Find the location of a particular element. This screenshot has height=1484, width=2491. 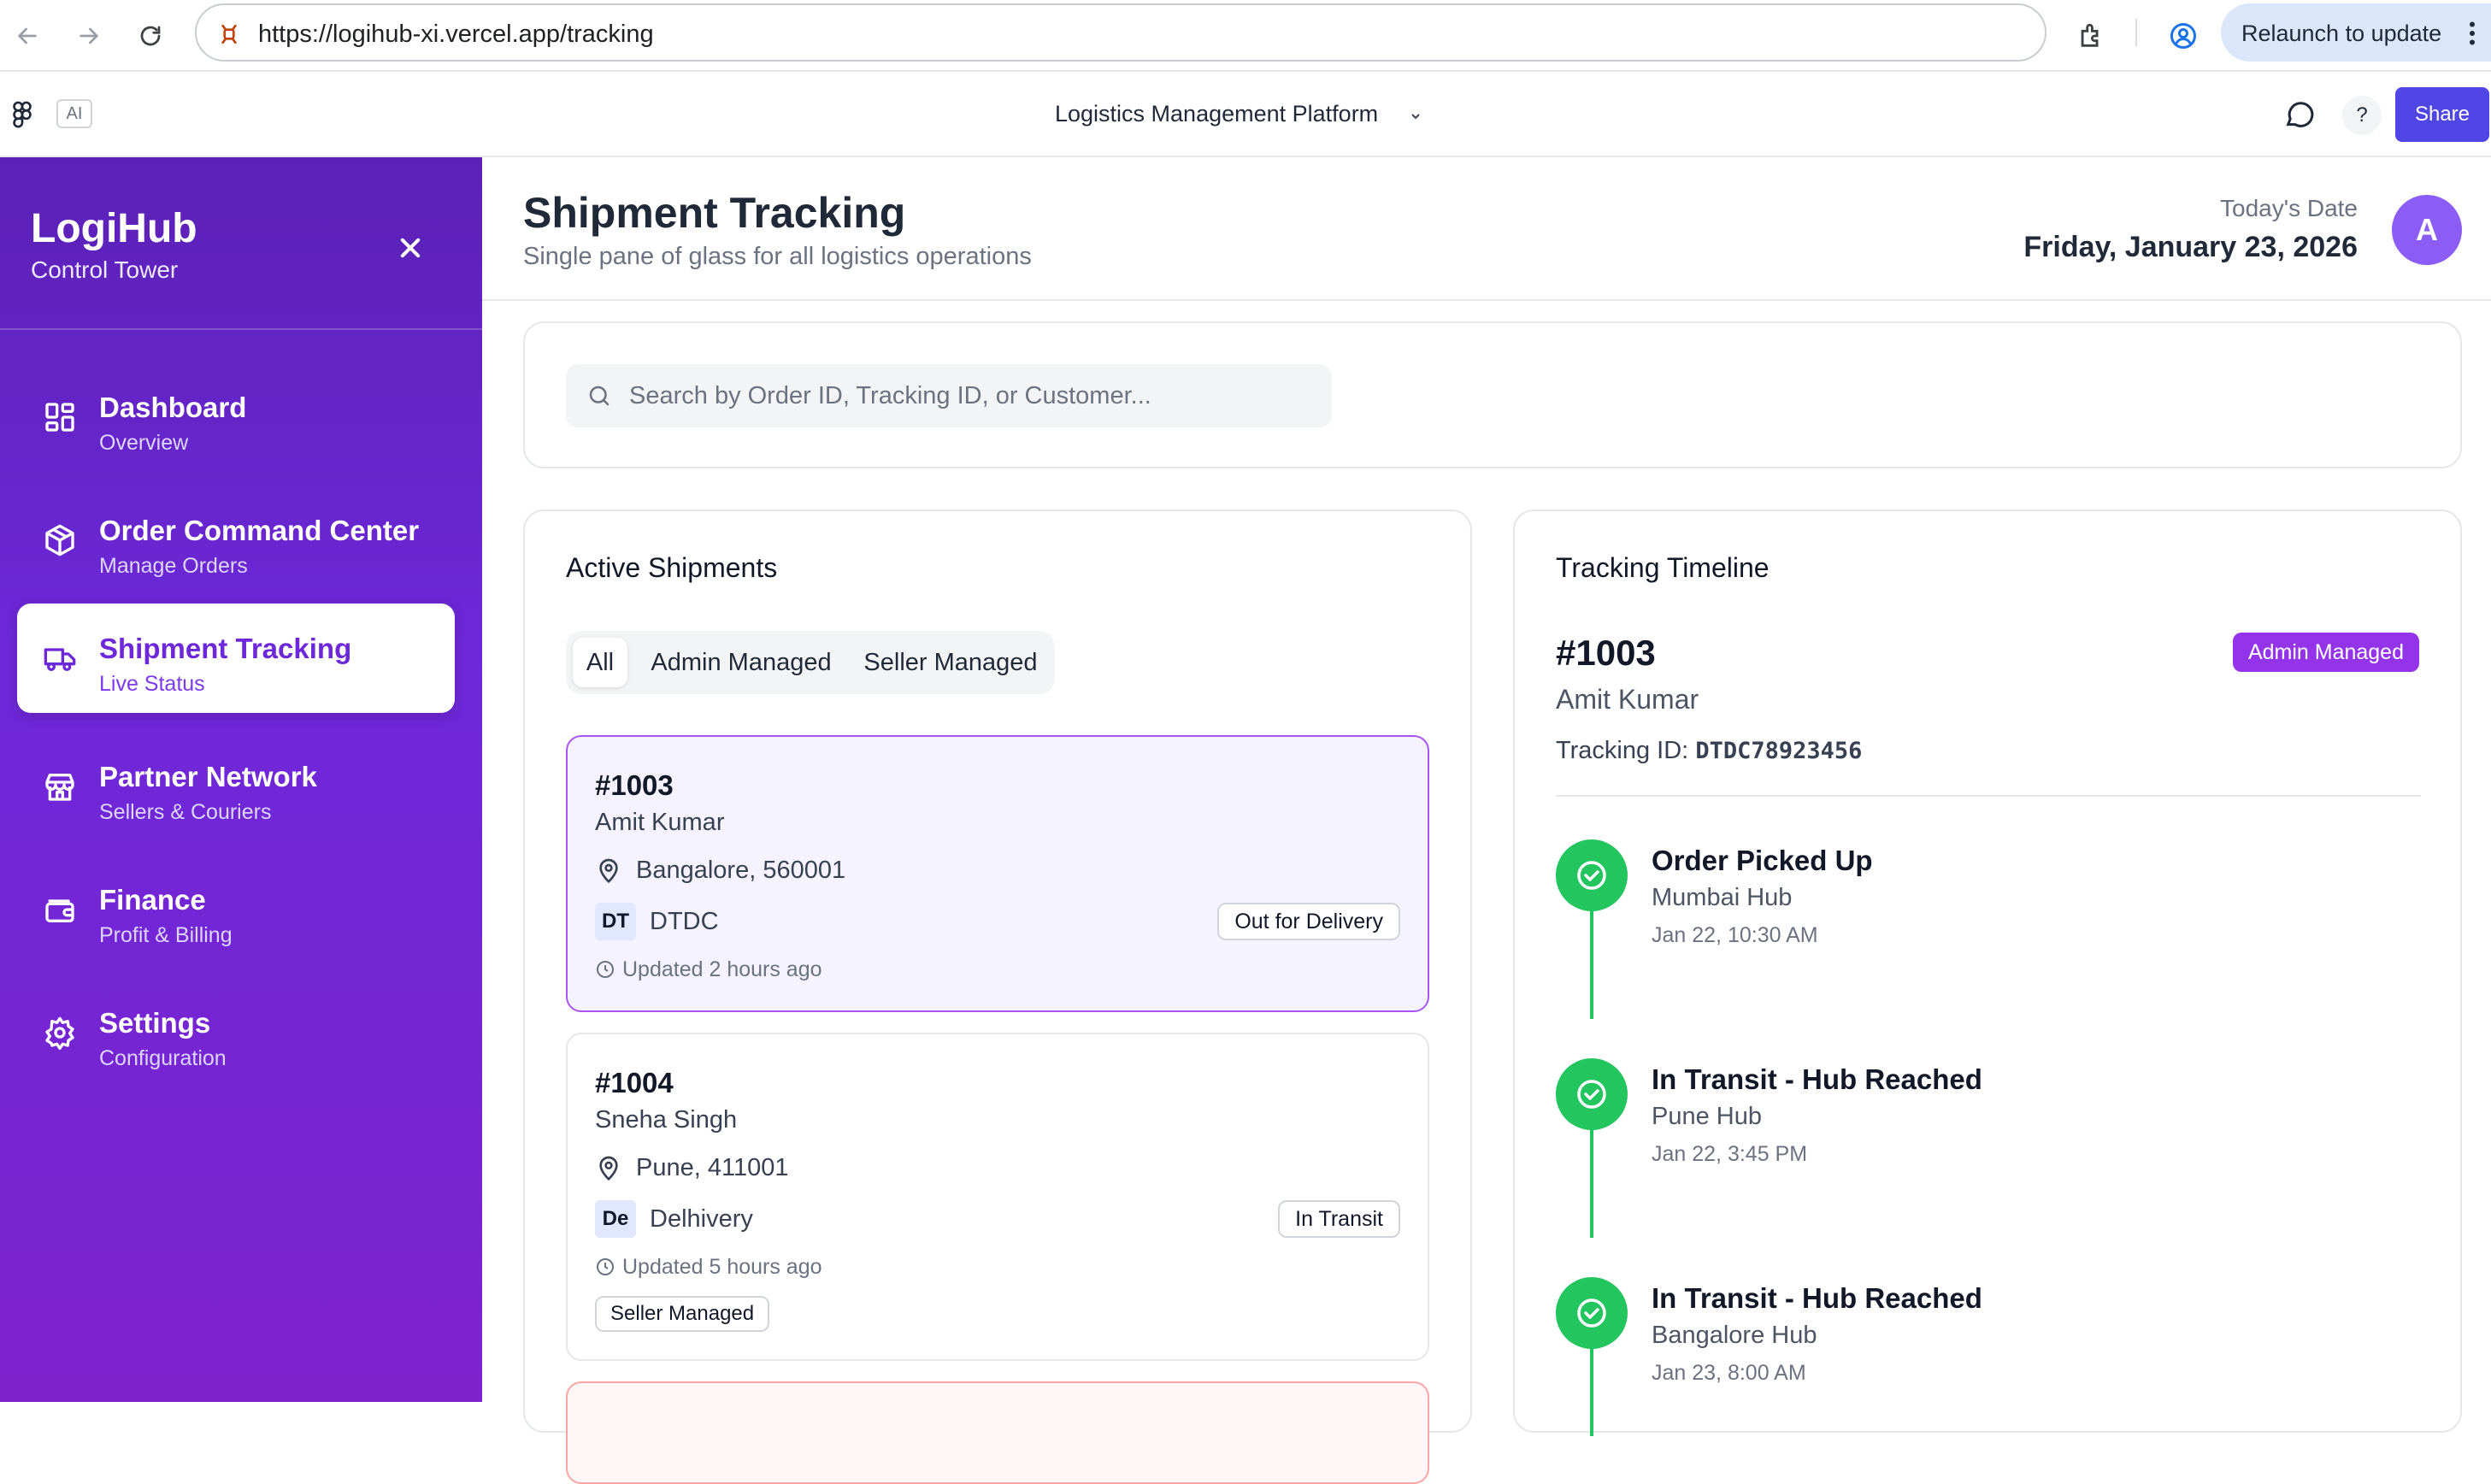

sidebar-item-dashboard: Dashboard Overview is located at coordinates (236, 417).